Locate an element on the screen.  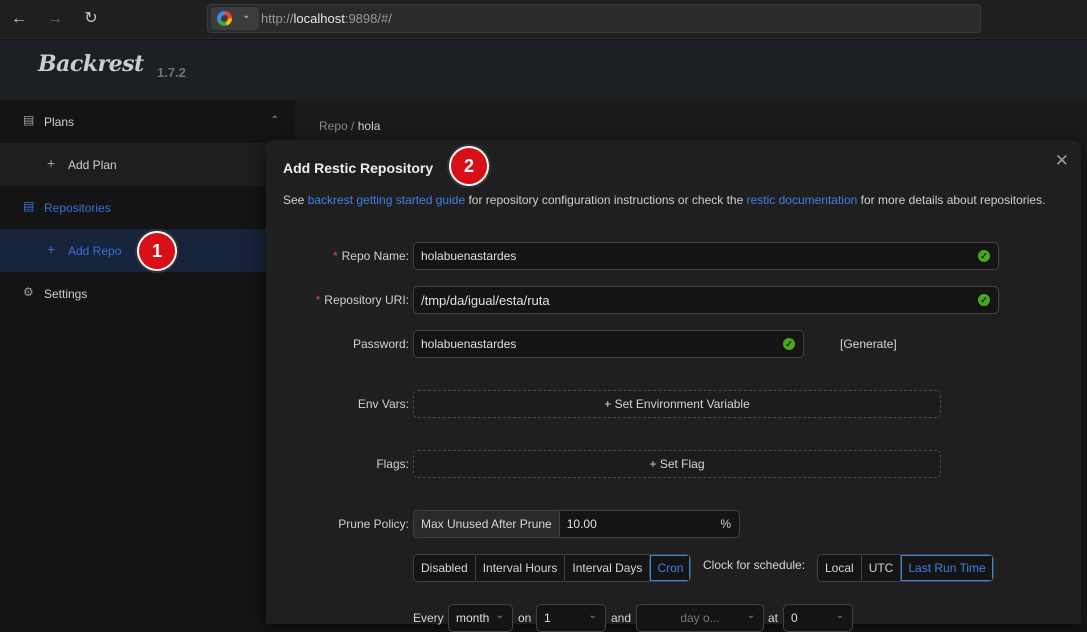
step-badge-1: 1 is located at coordinates (157, 251).